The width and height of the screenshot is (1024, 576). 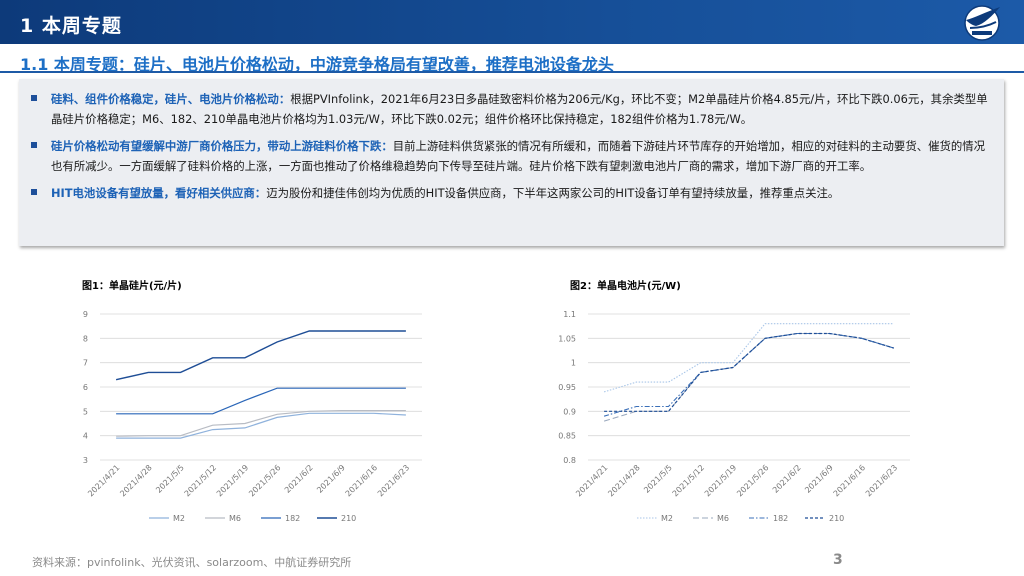 What do you see at coordinates (567, 338) in the screenshot?
I see `y-tick-label: 1.05` at bounding box center [567, 338].